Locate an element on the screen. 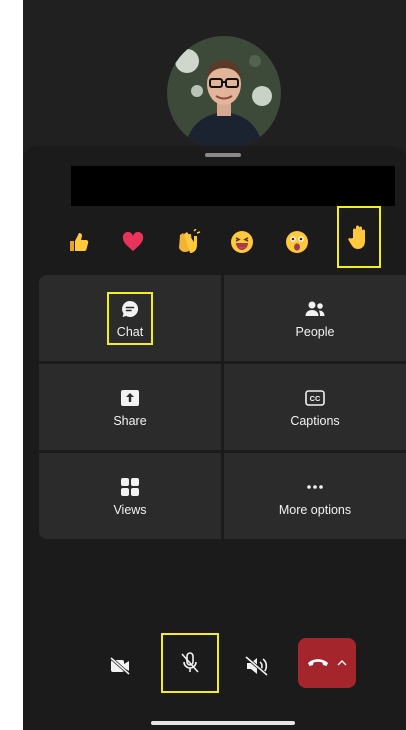 Image resolution: width=406 pixels, height=730 pixels. laughing-face-icon is located at coordinates (242, 242).